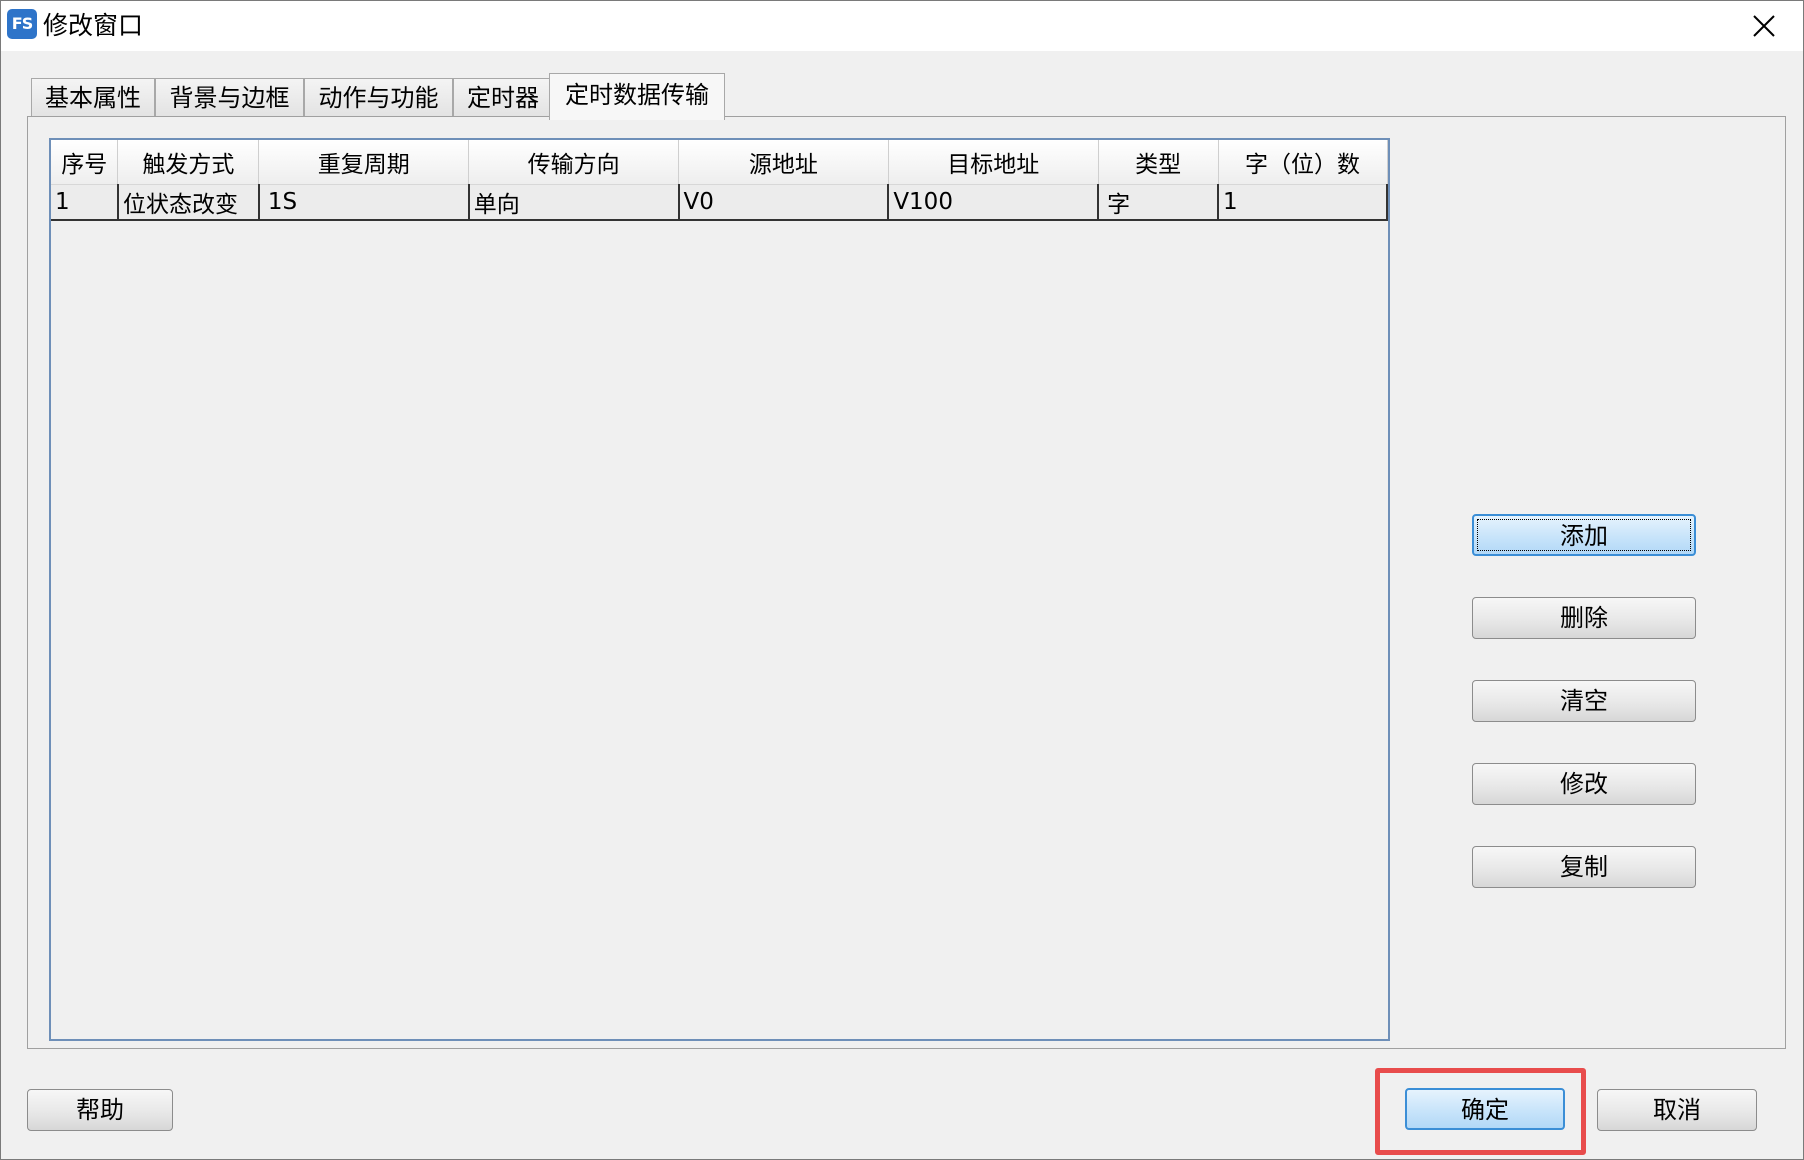 The height and width of the screenshot is (1160, 1804). What do you see at coordinates (93, 97) in the screenshot?
I see `tab-basic-properties: 基本属性` at bounding box center [93, 97].